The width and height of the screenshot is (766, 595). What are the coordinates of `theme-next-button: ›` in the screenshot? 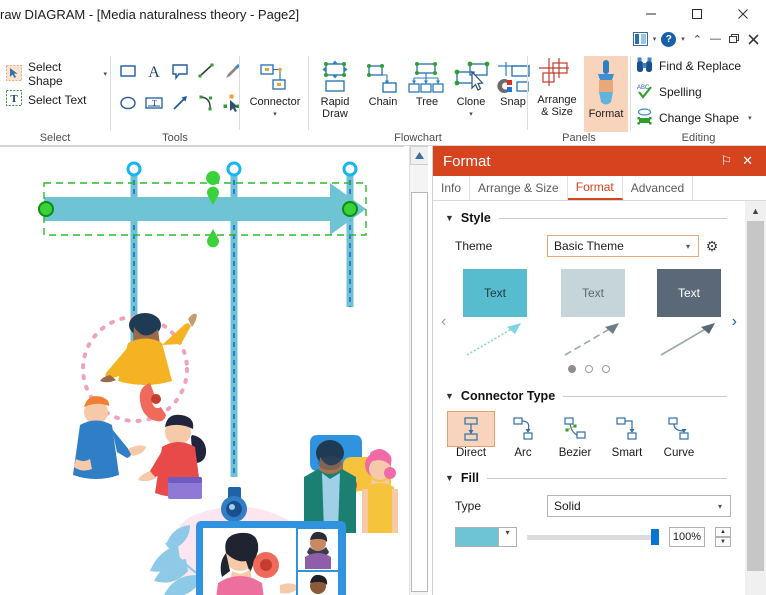 It's located at (734, 322).